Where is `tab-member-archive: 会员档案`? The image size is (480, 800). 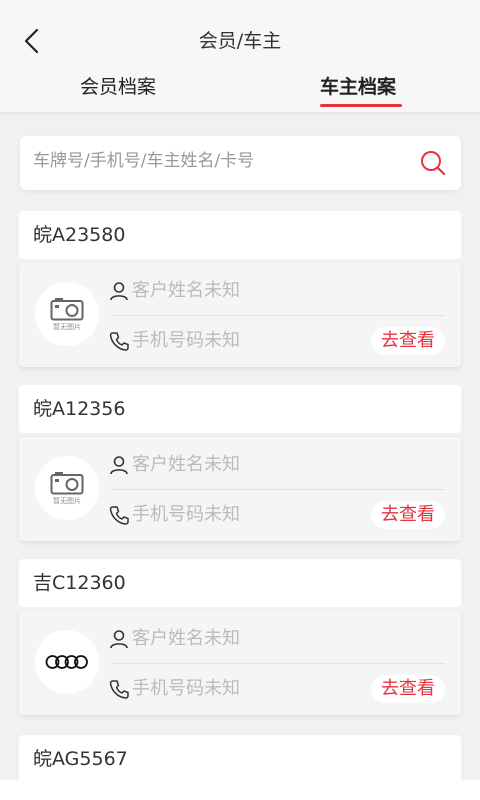 tab-member-archive: 会员档案 is located at coordinates (118, 87).